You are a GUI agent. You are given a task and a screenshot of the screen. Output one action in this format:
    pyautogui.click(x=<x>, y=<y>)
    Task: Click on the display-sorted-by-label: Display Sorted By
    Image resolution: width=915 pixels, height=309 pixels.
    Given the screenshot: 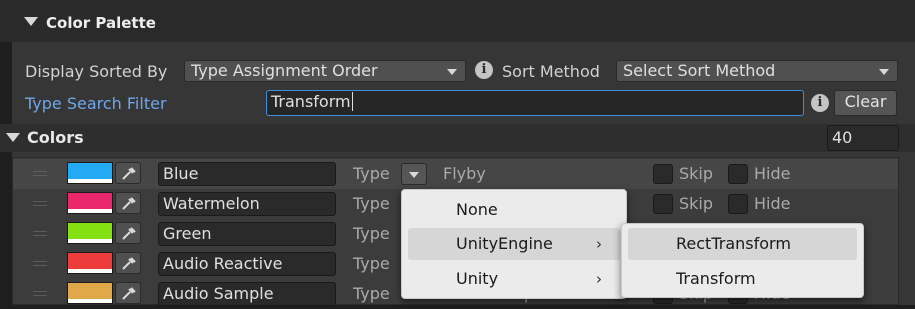 What is the action you would take?
    pyautogui.click(x=96, y=71)
    